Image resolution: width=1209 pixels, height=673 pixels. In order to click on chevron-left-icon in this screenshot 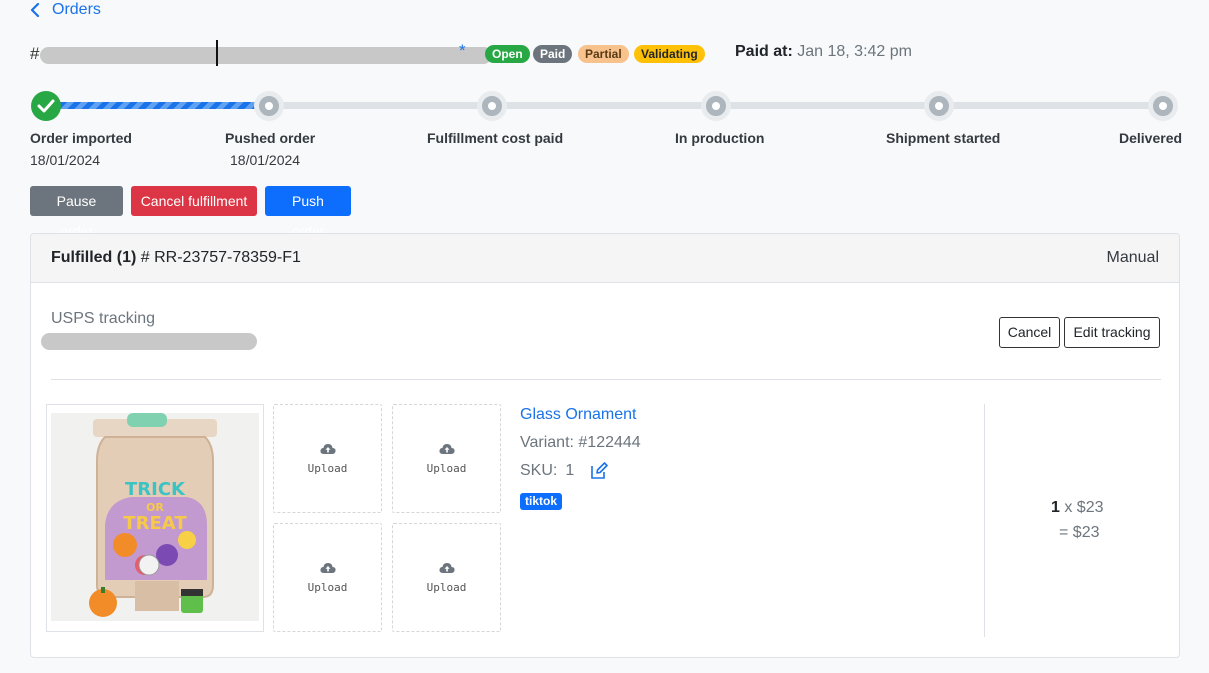, I will do `click(35, 10)`.